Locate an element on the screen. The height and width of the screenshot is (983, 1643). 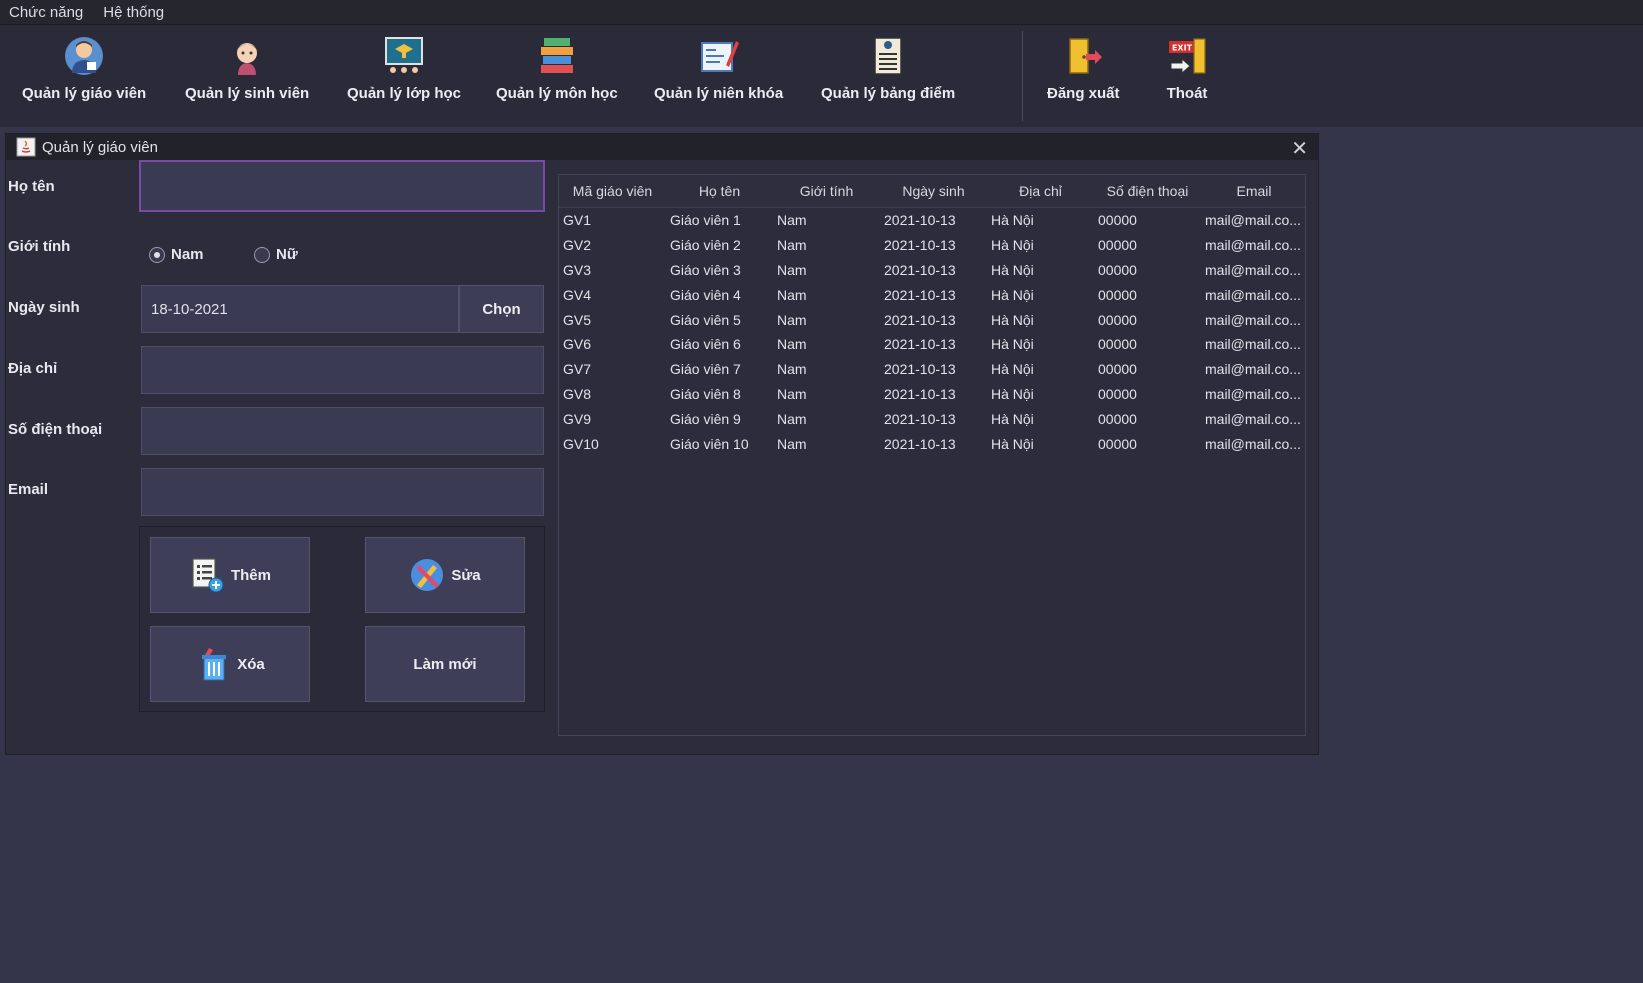
gender-female-label: Nữ is located at coordinates (287, 254).